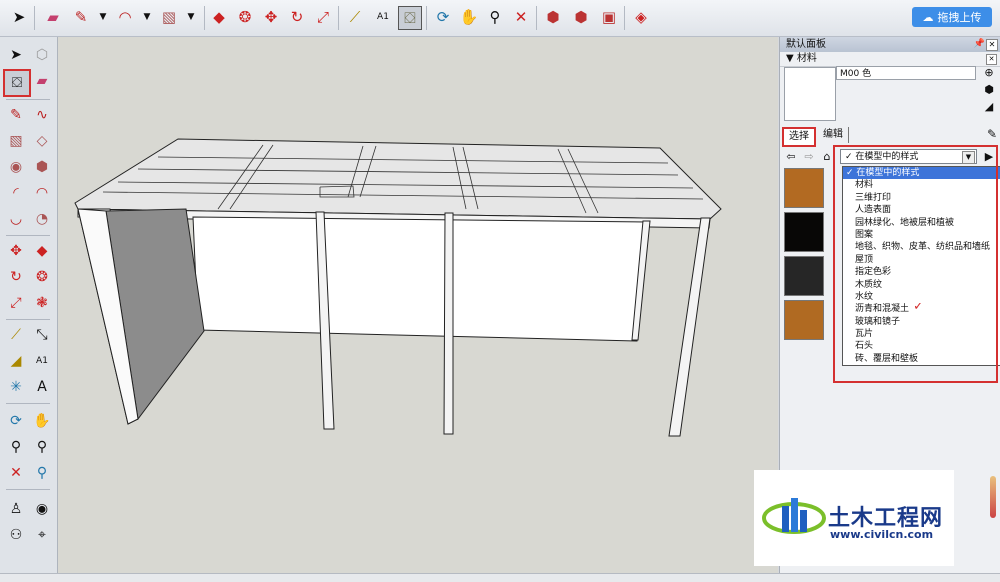 The width and height of the screenshot is (1000, 582). What do you see at coordinates (42, 535) in the screenshot?
I see `section-plane-icon: ⌖` at bounding box center [42, 535].